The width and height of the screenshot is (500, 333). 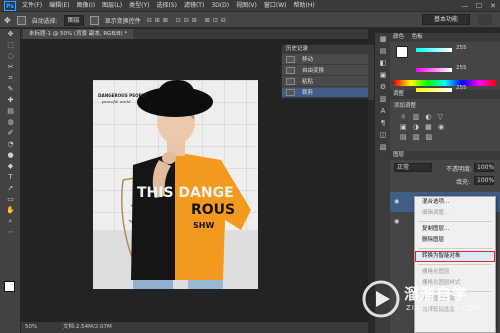 What do you see at coordinates (10, 177) in the screenshot?
I see `type-tool-icon: T` at bounding box center [10, 177].